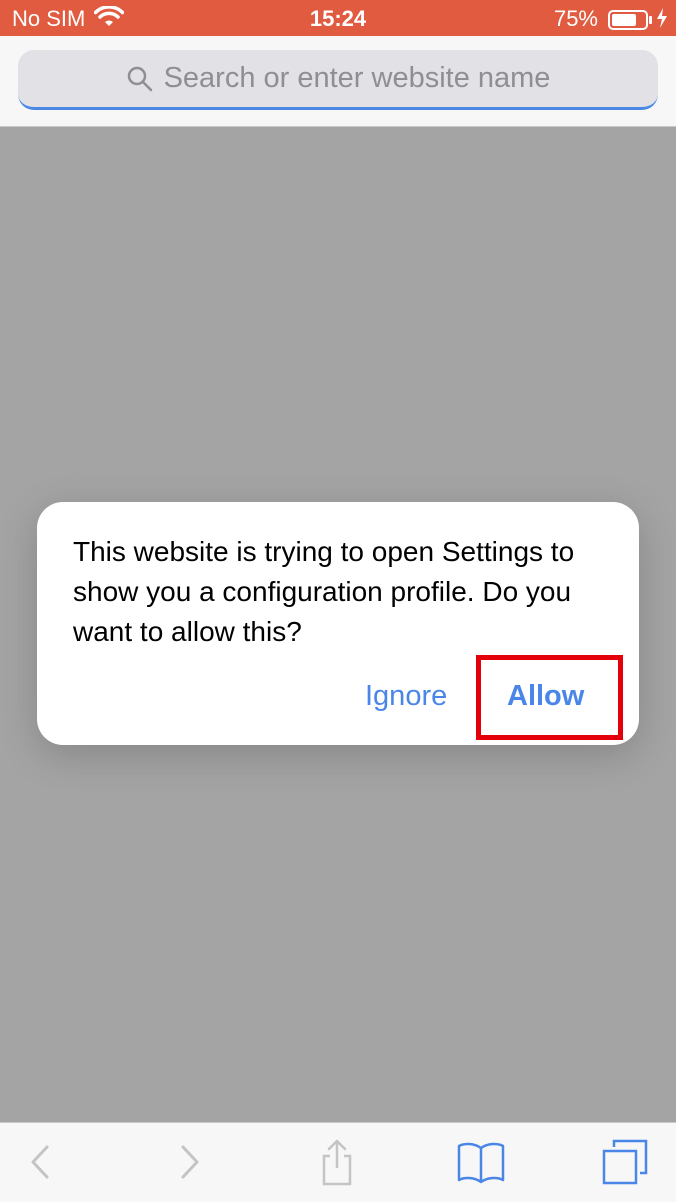 The width and height of the screenshot is (676, 1202). I want to click on status-bar: No SIM 15:24 75%, so click(338, 18).